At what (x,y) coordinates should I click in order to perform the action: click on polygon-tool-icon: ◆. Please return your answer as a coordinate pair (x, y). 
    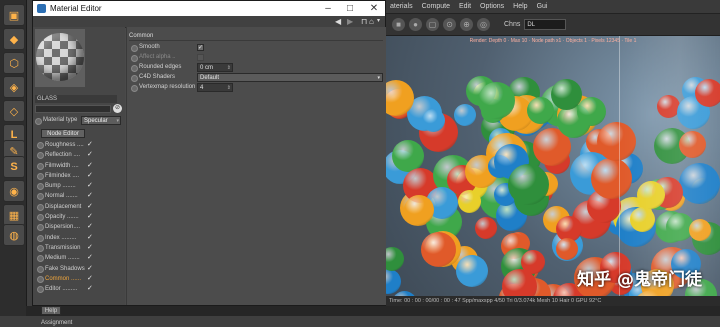
    Looking at the image, I should click on (14, 39).